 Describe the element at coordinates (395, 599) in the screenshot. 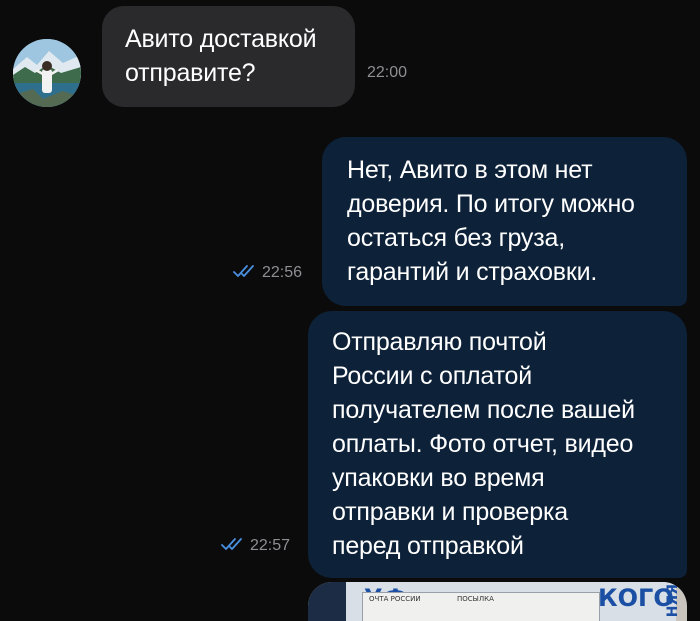

I see `label-sender: ОЧТА РОССИИ` at that location.